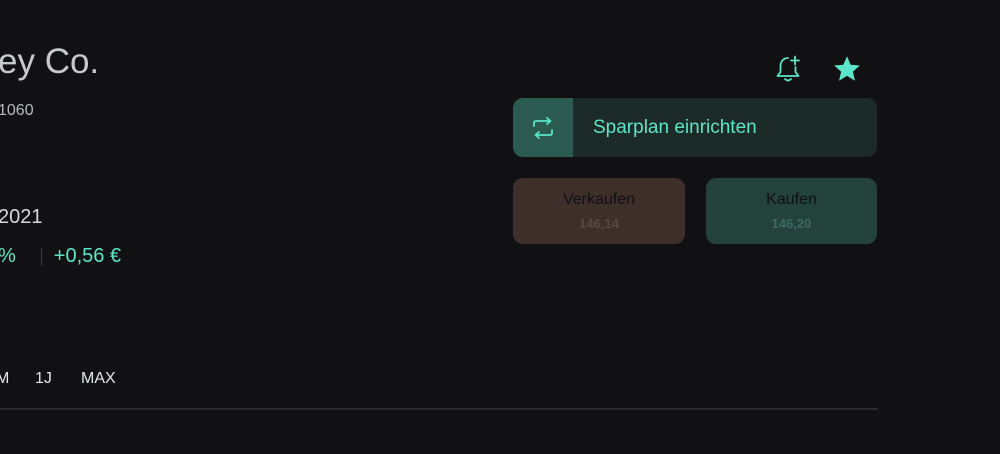 Image resolution: width=1000 pixels, height=454 pixels. I want to click on add-alert-button, so click(788, 69).